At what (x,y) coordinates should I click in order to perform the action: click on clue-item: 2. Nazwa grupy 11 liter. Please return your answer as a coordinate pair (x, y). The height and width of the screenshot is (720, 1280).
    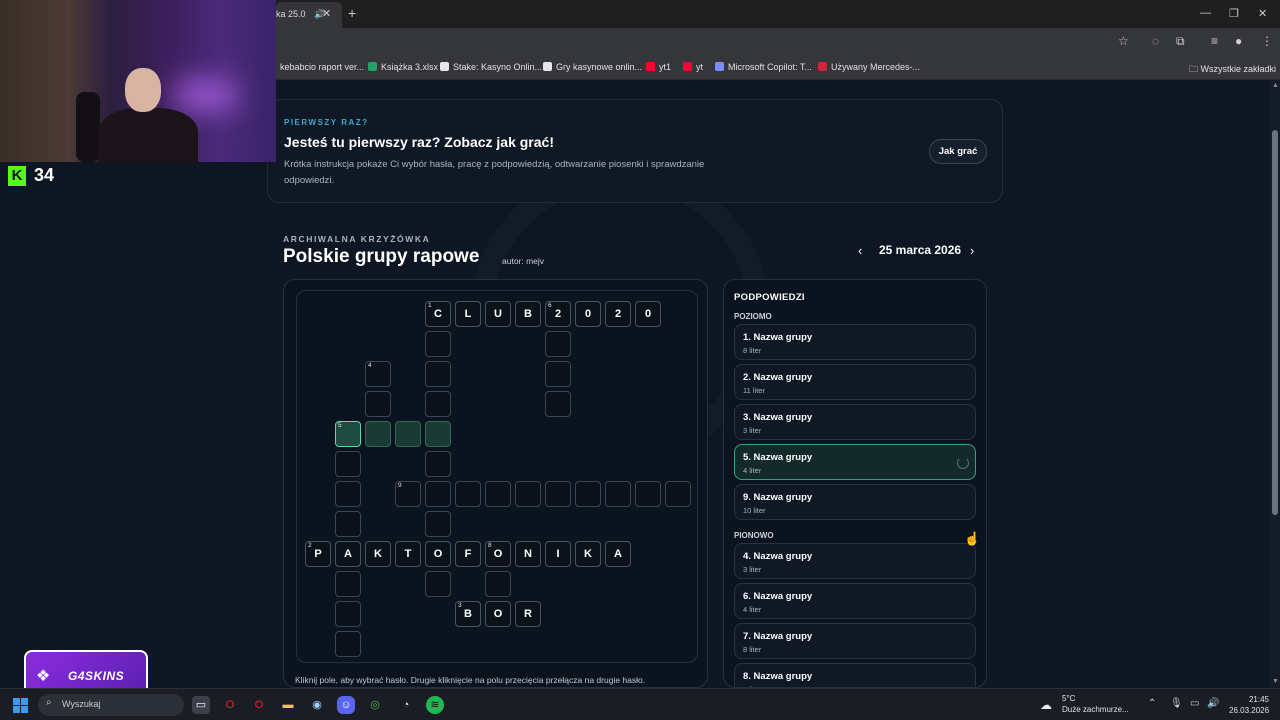
    Looking at the image, I should click on (855, 382).